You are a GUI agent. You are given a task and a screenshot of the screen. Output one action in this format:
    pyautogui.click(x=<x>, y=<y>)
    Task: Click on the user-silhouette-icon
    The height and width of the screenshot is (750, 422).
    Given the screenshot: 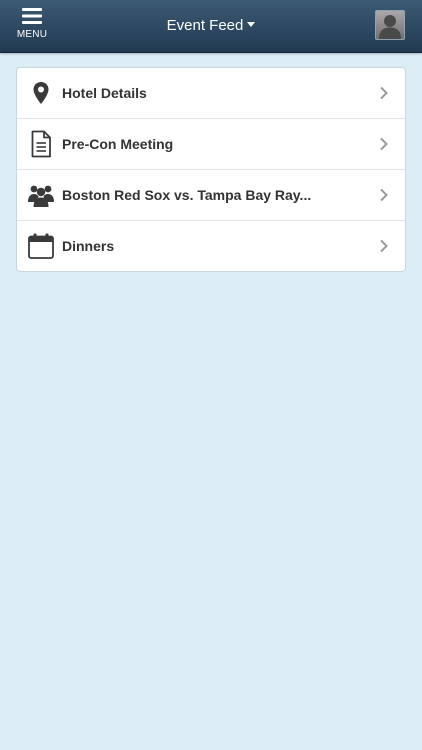 What is the action you would take?
    pyautogui.click(x=390, y=27)
    